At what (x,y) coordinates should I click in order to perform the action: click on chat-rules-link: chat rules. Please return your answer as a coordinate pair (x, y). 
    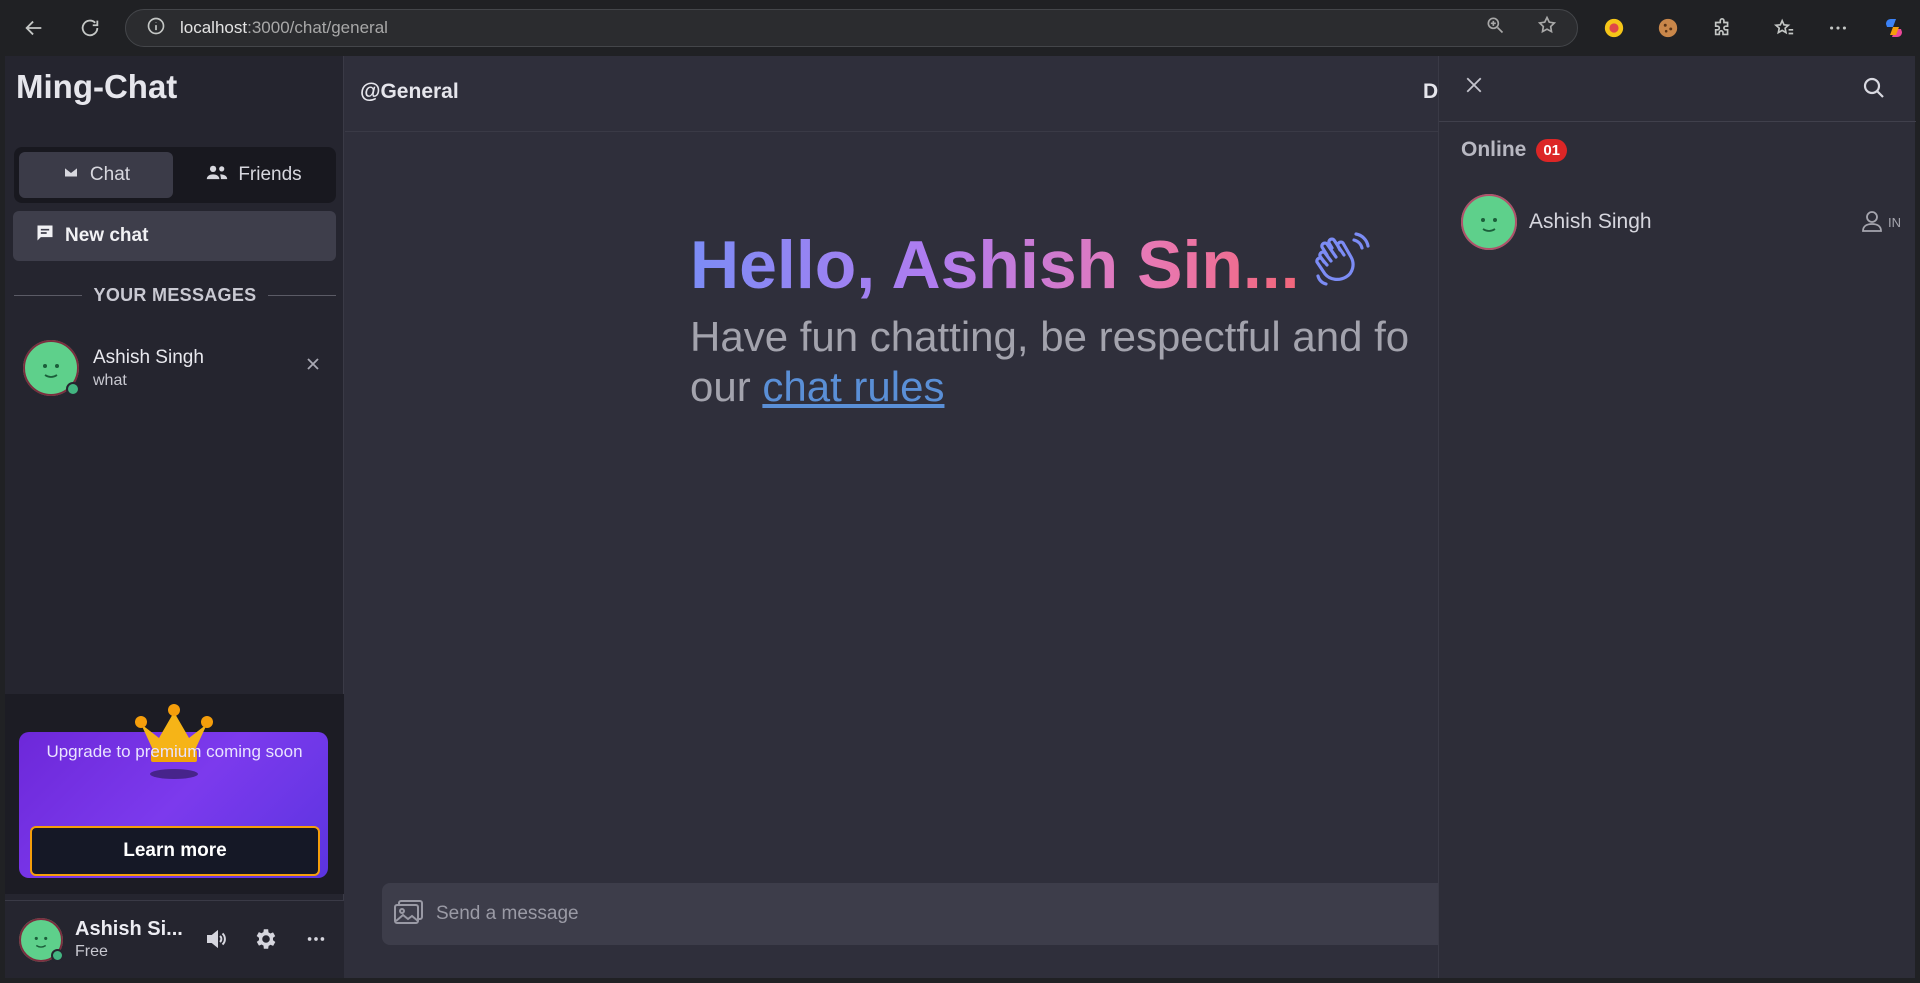
    Looking at the image, I should click on (853, 386).